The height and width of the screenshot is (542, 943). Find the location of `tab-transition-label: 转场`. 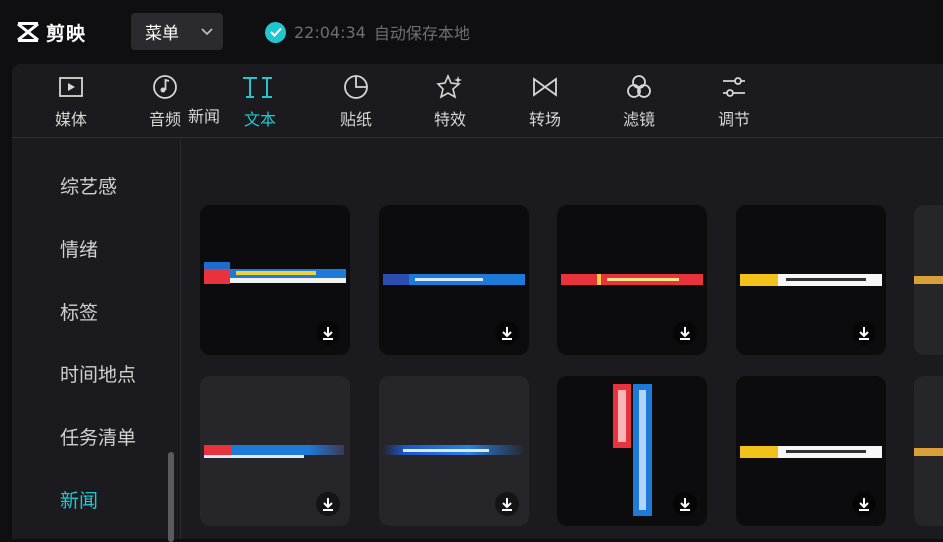

tab-transition-label: 转场 is located at coordinates (544, 119).